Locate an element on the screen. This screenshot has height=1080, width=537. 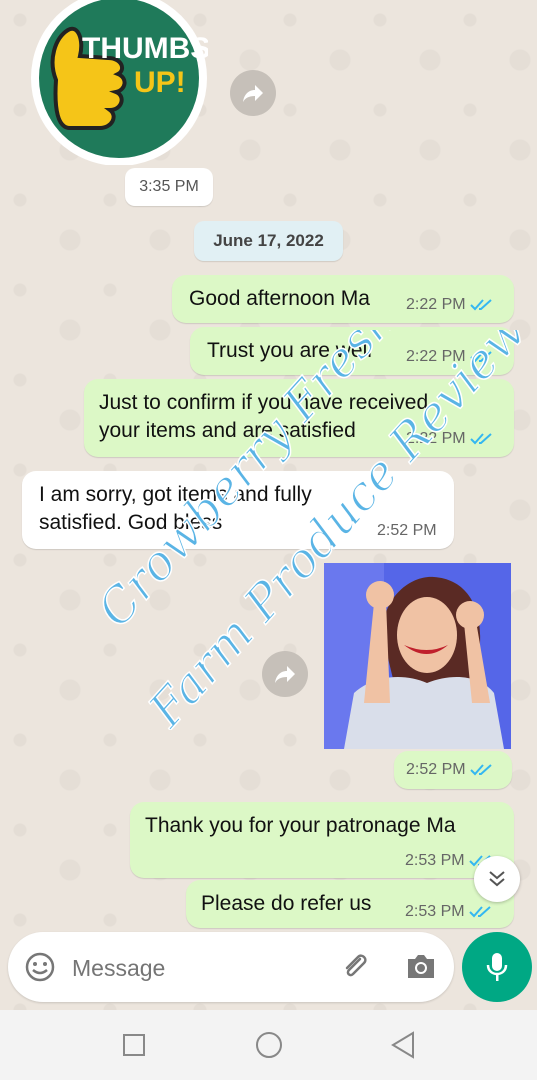
message-bubble-outgoing: Thank you for your patronage Ma 2:53 PM is located at coordinates (322, 840).